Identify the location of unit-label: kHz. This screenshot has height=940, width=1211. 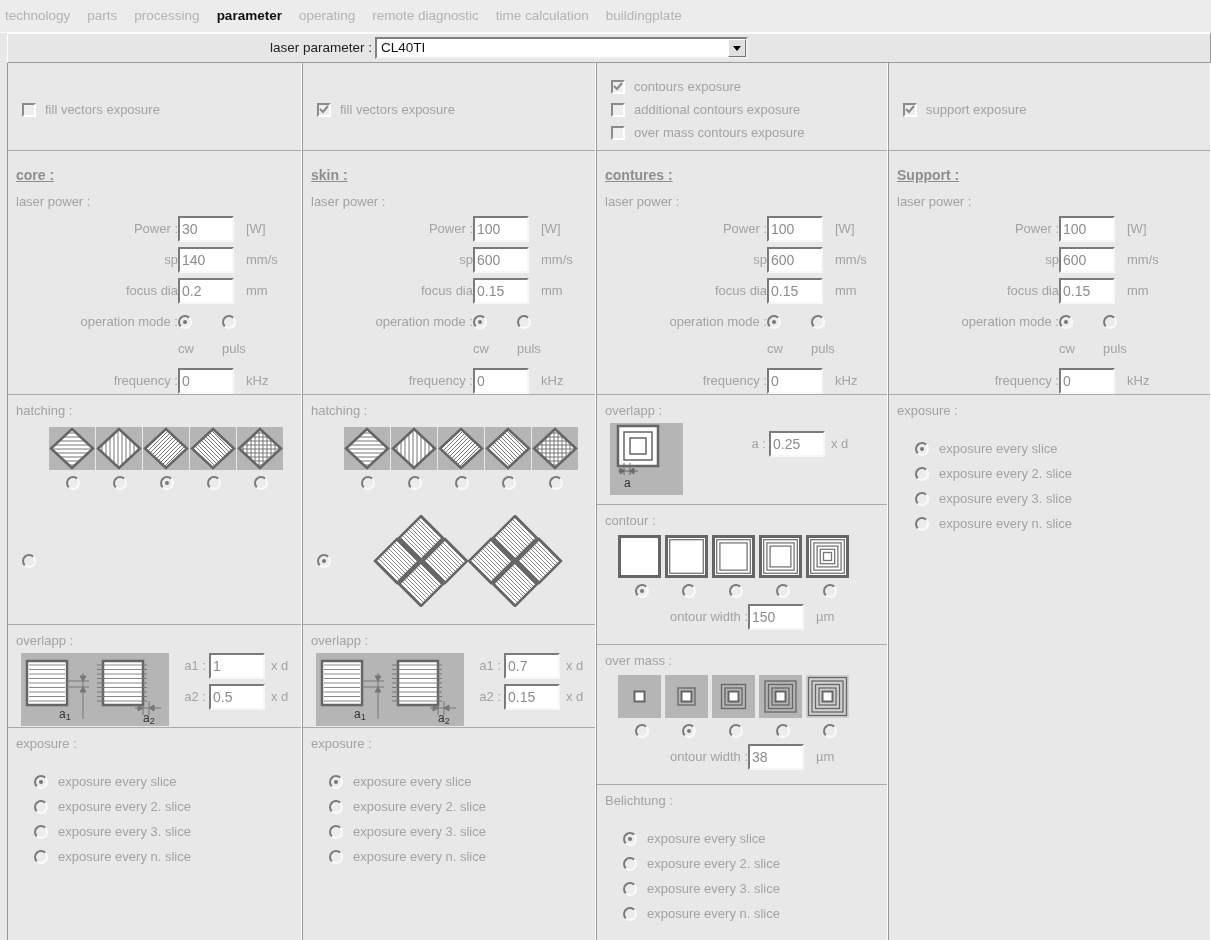
(1138, 381).